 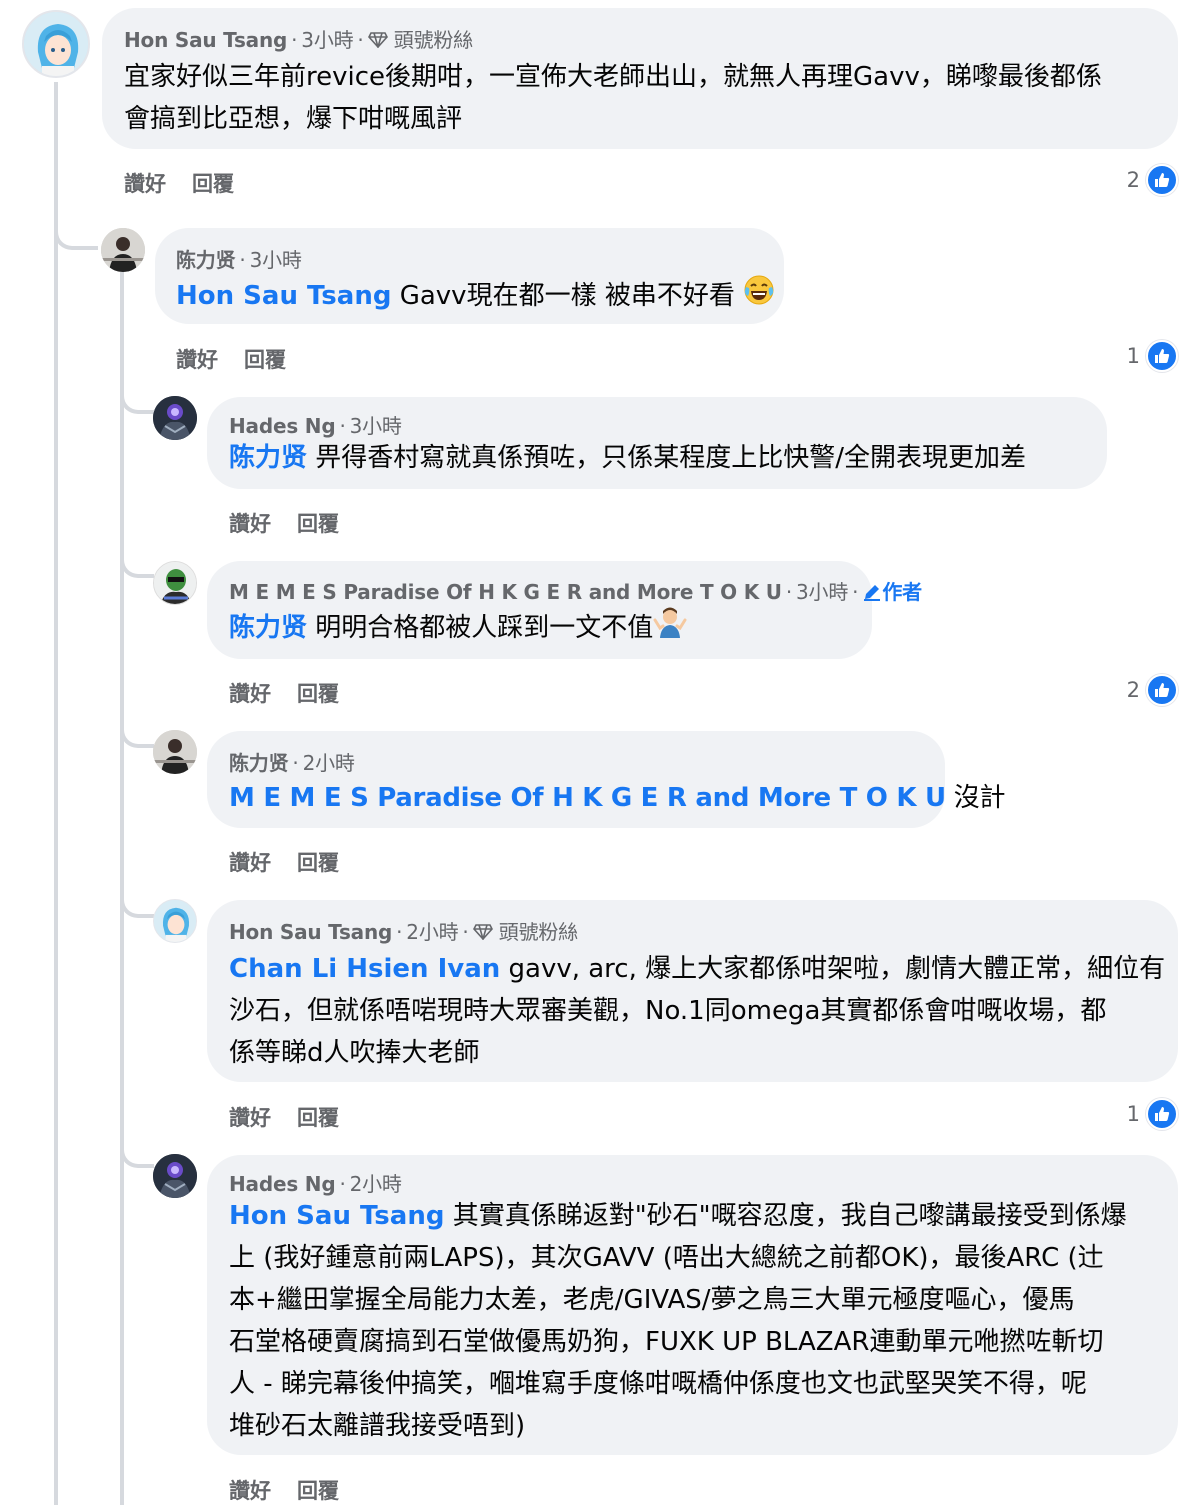 I want to click on comment-line: 本+繼田掌握全局能力太差，老虎/GIVAS/夢之鳥三大單元極度嘔心，優馬, so click(x=652, y=1300).